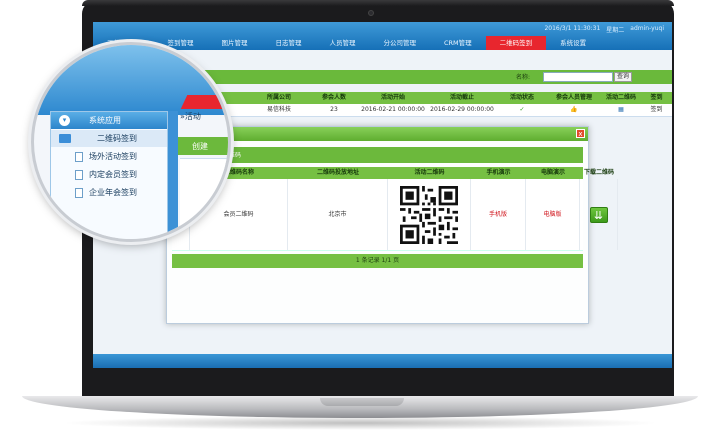 This screenshot has width=720, height=439. What do you see at coordinates (334, 109) in the screenshot?
I see `cell-count: 23` at bounding box center [334, 109].